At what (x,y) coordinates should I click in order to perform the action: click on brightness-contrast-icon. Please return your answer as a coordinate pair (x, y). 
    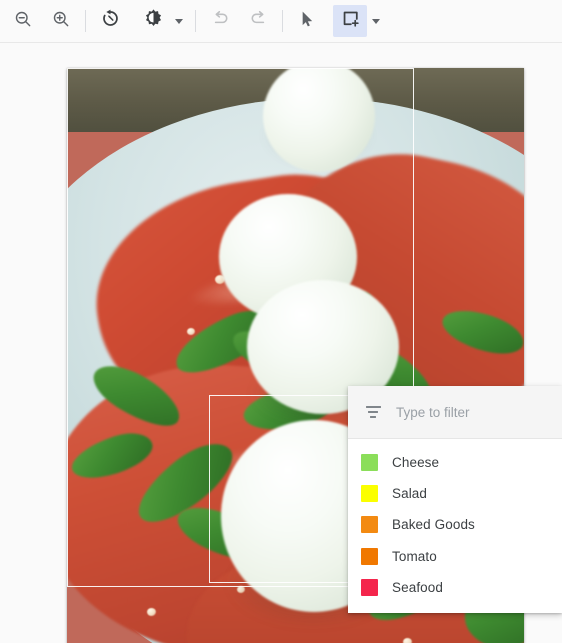
    Looking at the image, I should click on (153, 21).